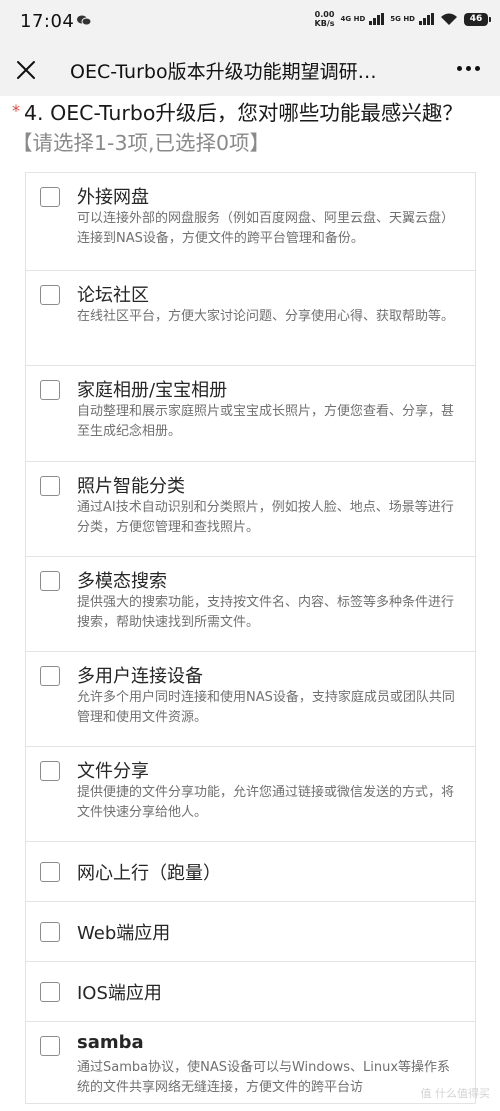 The width and height of the screenshot is (500, 1111). I want to click on option-item: 网心上行（跑量）, so click(250, 872).